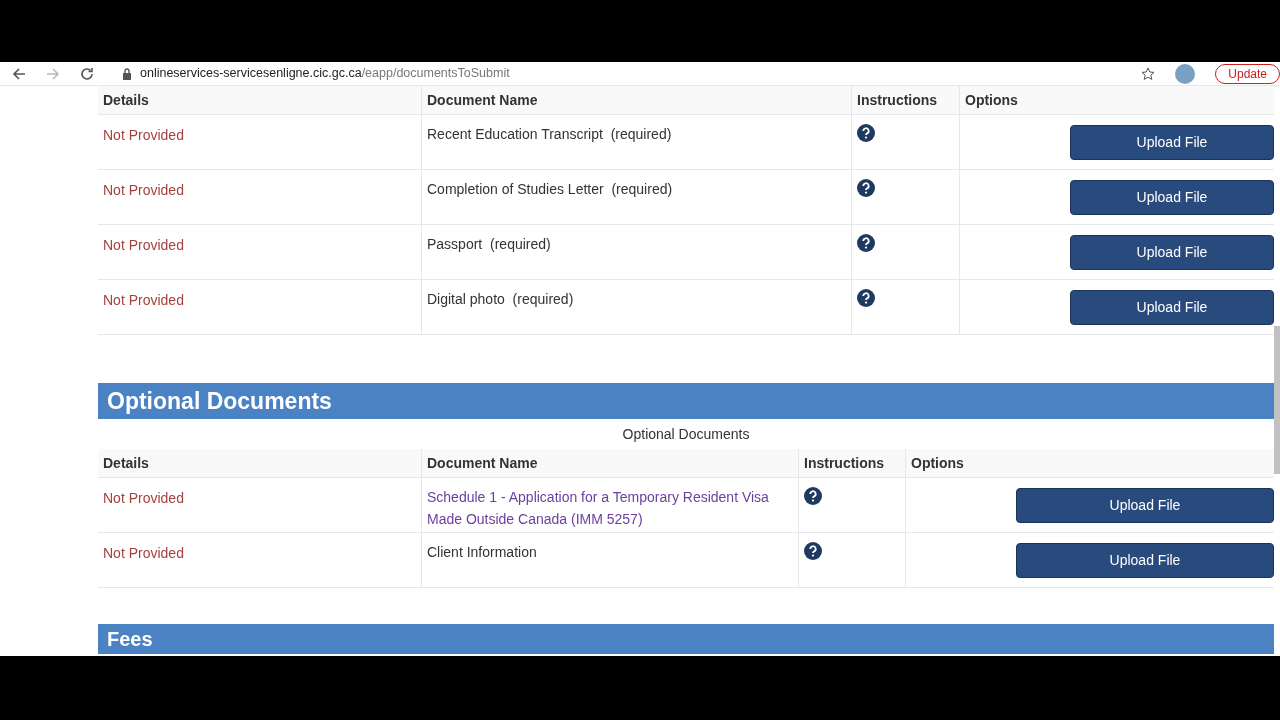 The height and width of the screenshot is (720, 1280). Describe the element at coordinates (130, 639) in the screenshot. I see `section-title: Fees` at that location.